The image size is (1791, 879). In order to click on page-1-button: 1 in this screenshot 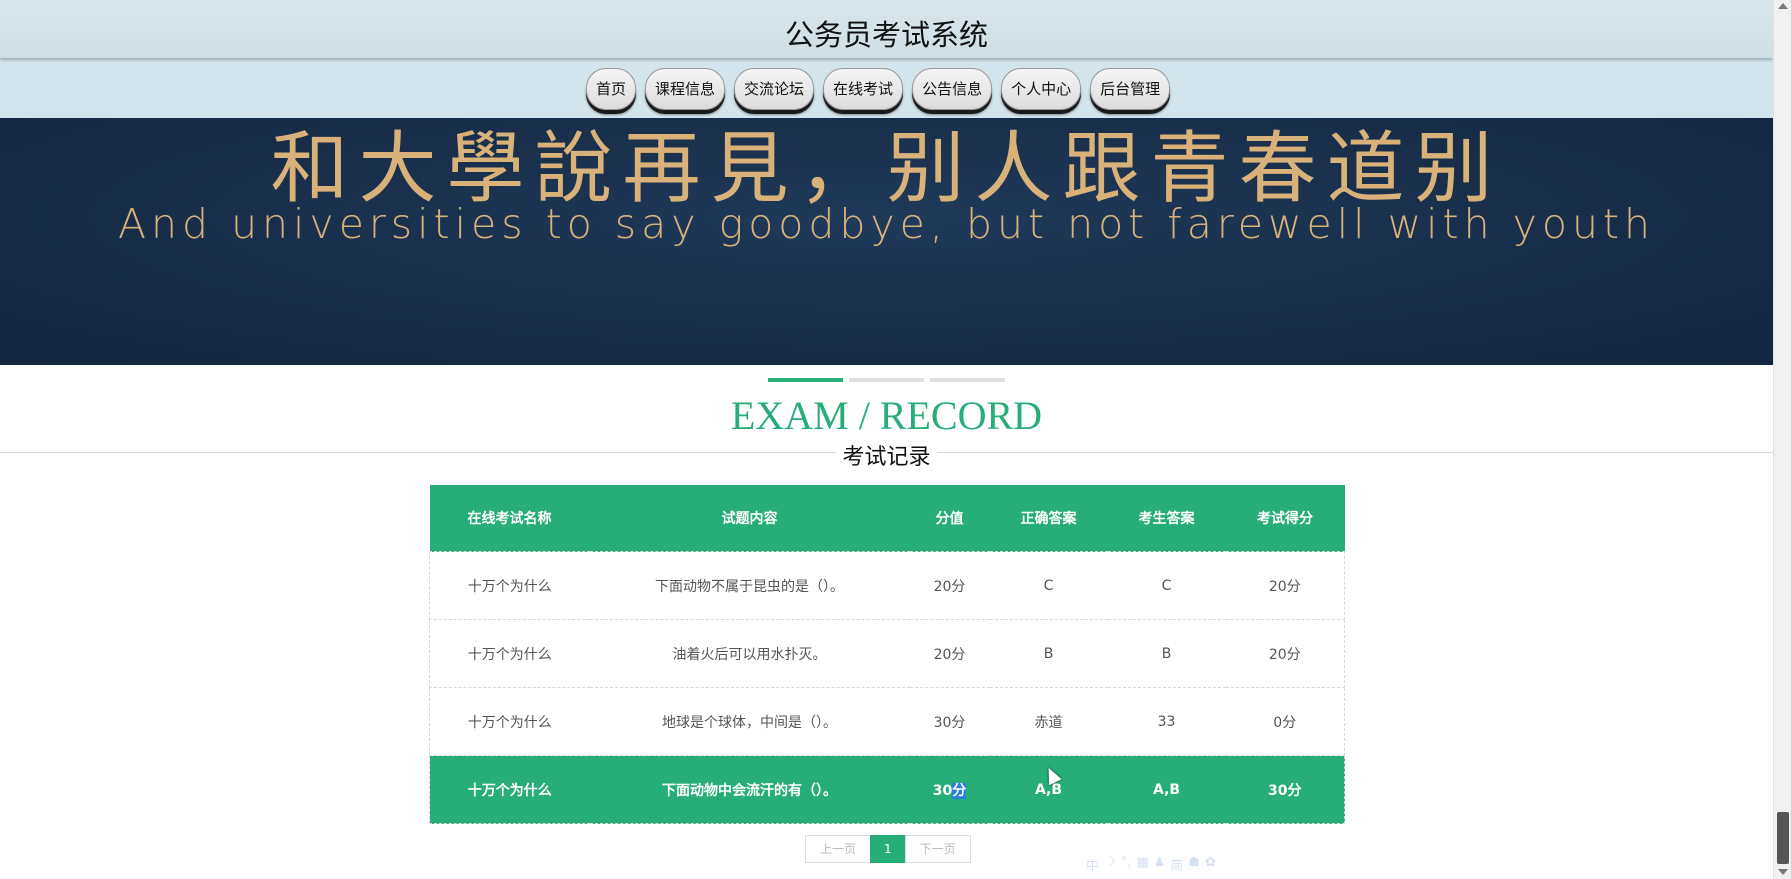, I will do `click(888, 849)`.